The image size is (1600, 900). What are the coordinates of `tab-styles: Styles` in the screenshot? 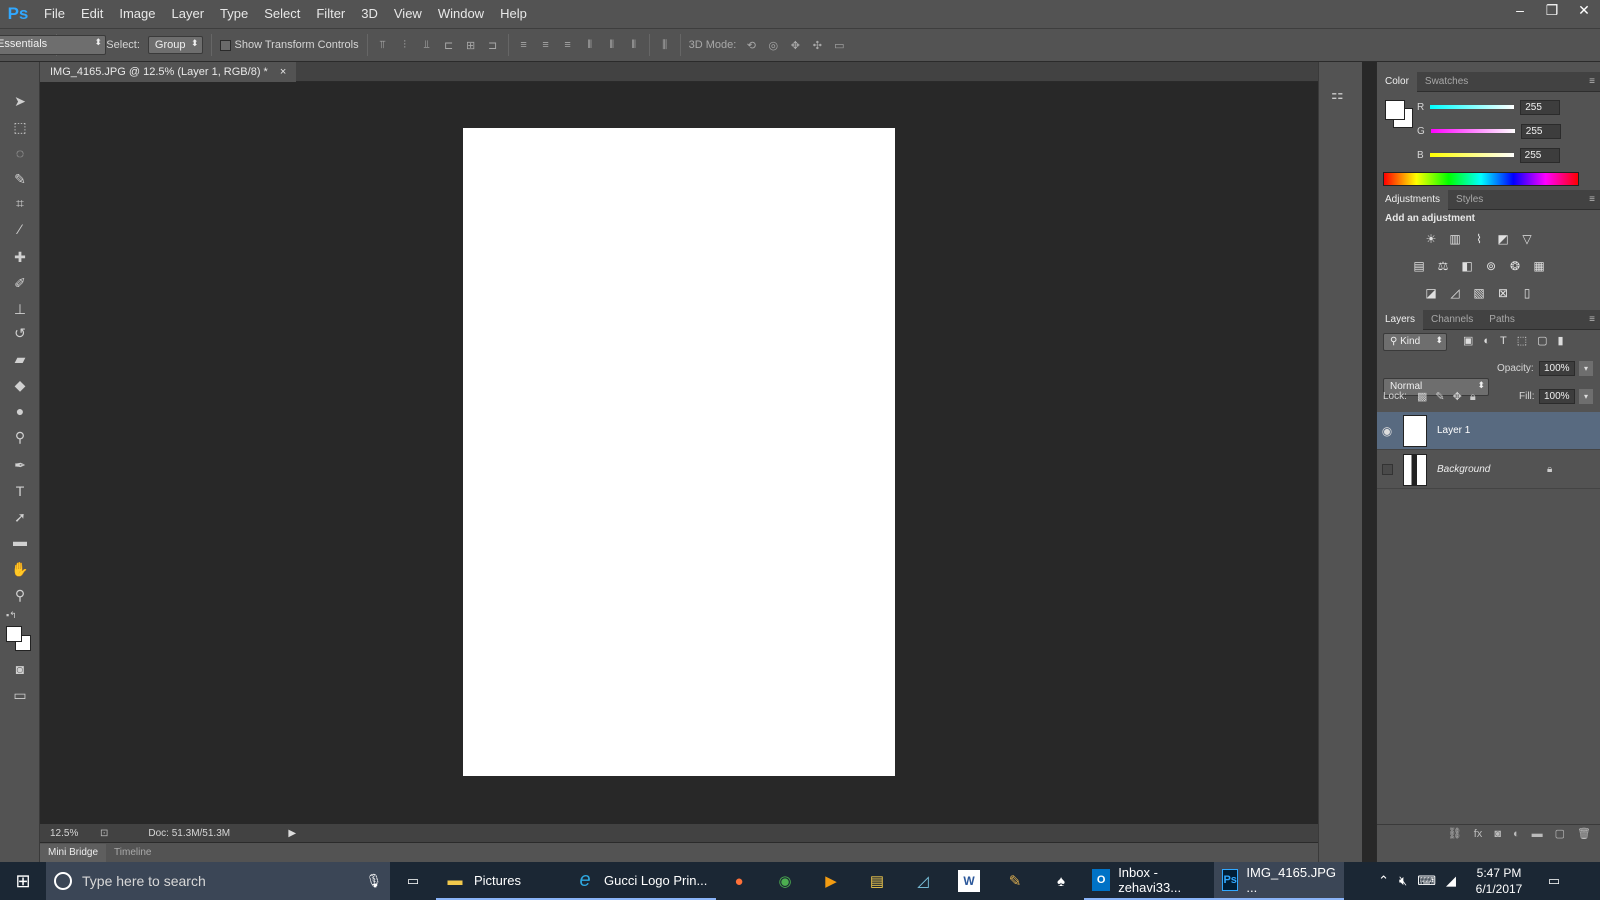 It's located at (1469, 200).